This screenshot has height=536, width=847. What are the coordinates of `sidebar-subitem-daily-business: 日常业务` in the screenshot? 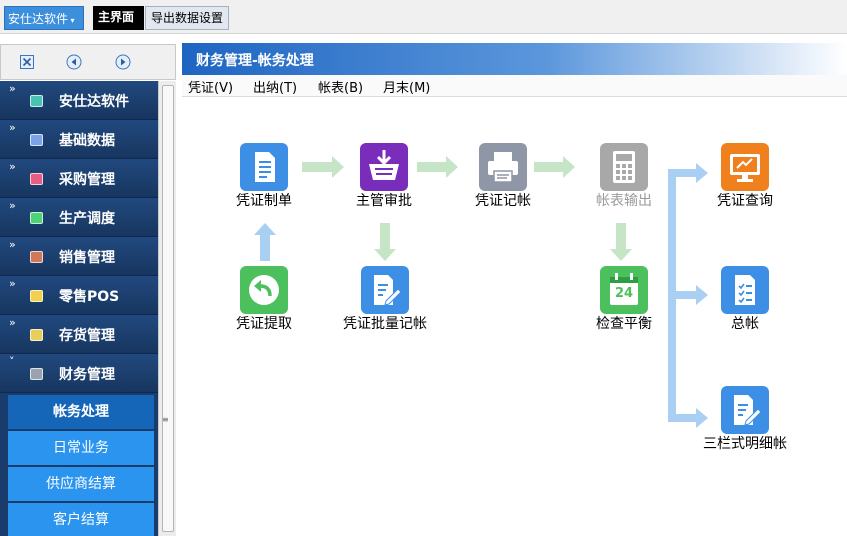 It's located at (81, 448).